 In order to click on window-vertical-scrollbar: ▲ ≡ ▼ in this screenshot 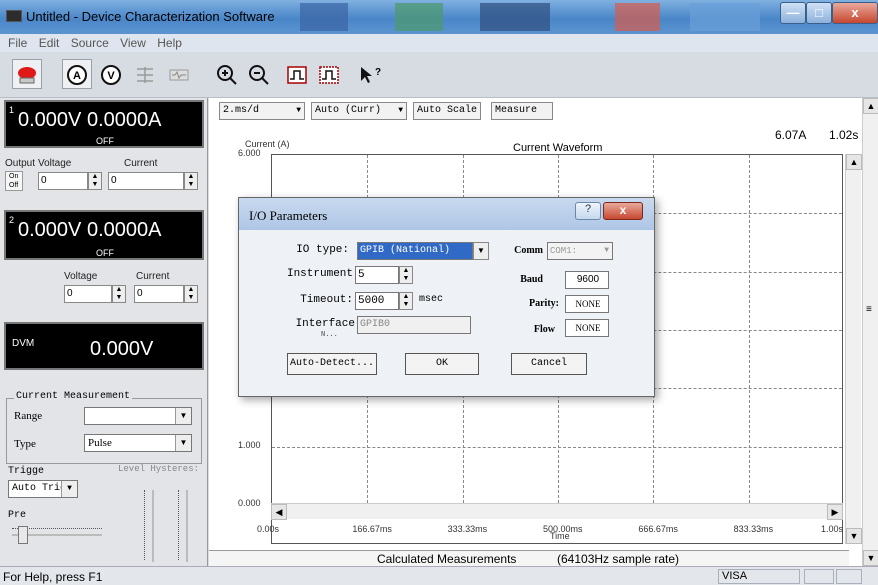, I will do `click(870, 332)`.